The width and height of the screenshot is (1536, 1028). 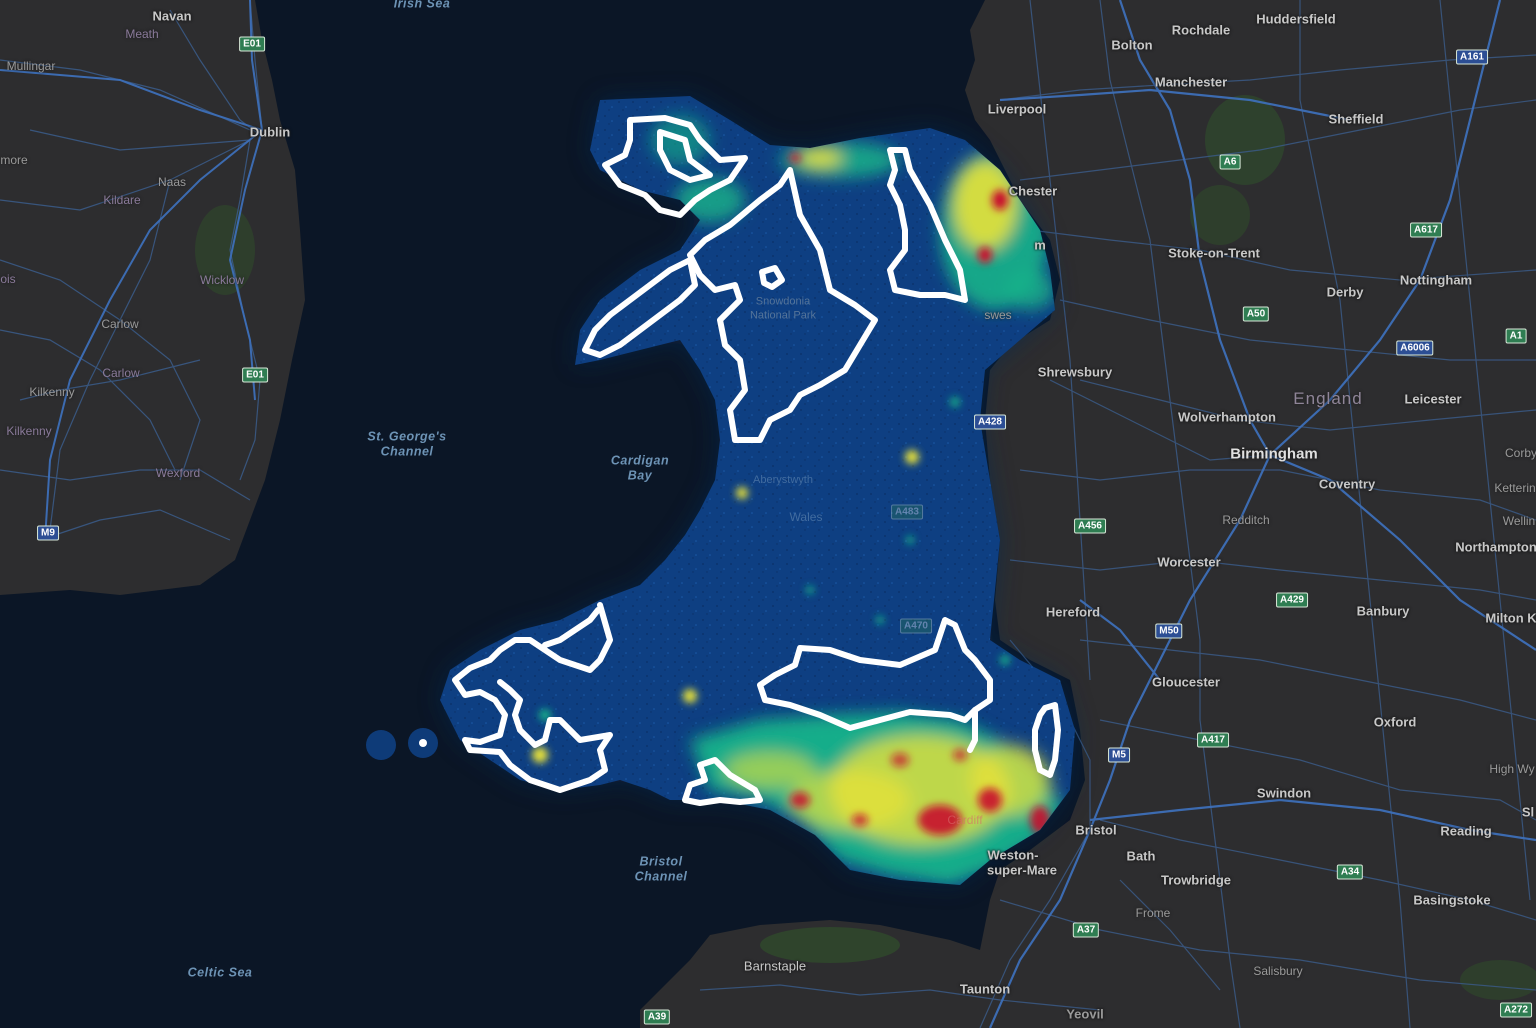 I want to click on city-derby: Derby, so click(x=1345, y=292).